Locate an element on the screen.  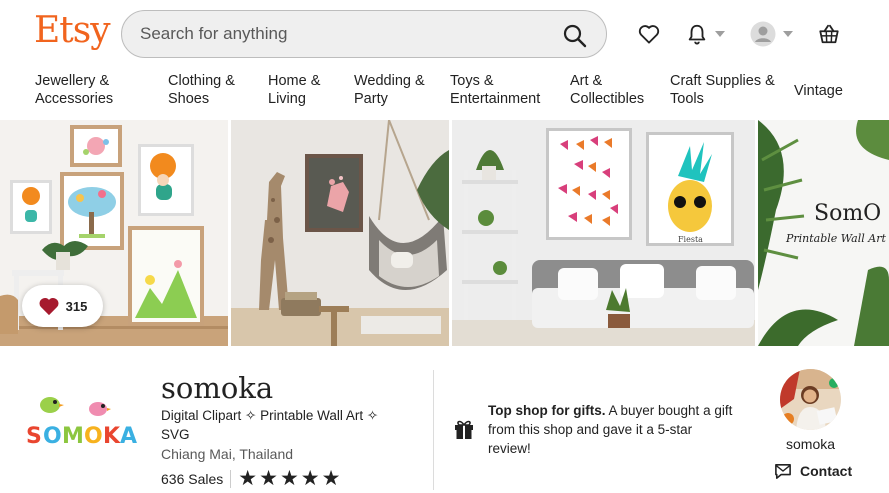
bell-icon is located at coordinates (697, 34).